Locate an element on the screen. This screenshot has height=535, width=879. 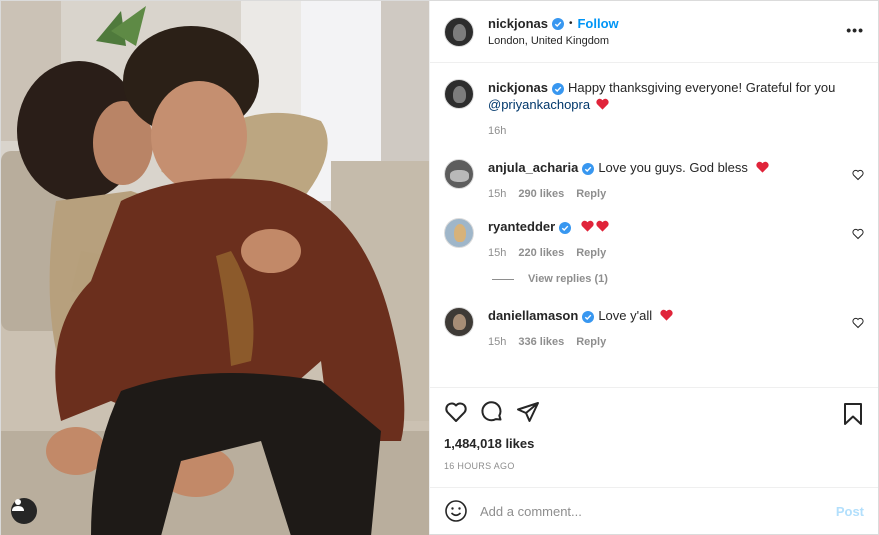
post-comment-button: Post is located at coordinates (850, 511).